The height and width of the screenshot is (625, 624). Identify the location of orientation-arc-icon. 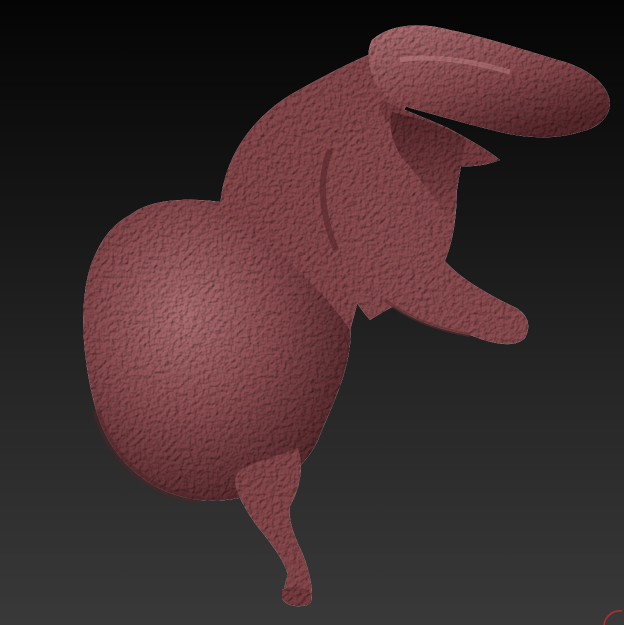
(612, 615).